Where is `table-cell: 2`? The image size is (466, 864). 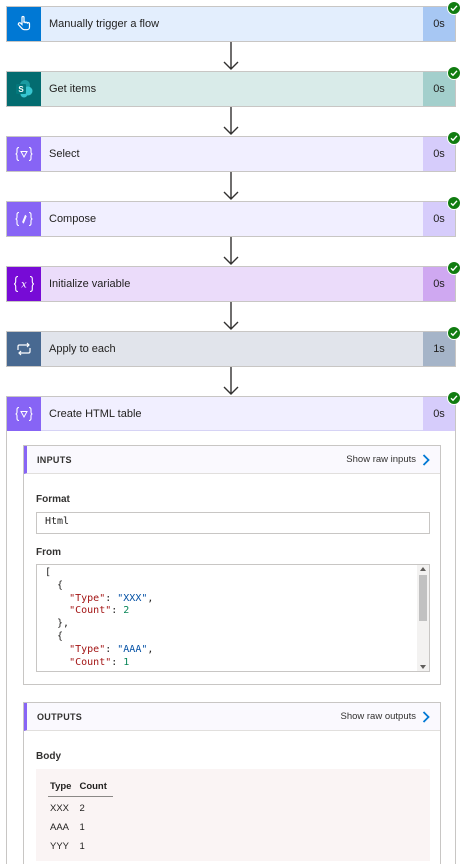 table-cell: 2 is located at coordinates (82, 808).